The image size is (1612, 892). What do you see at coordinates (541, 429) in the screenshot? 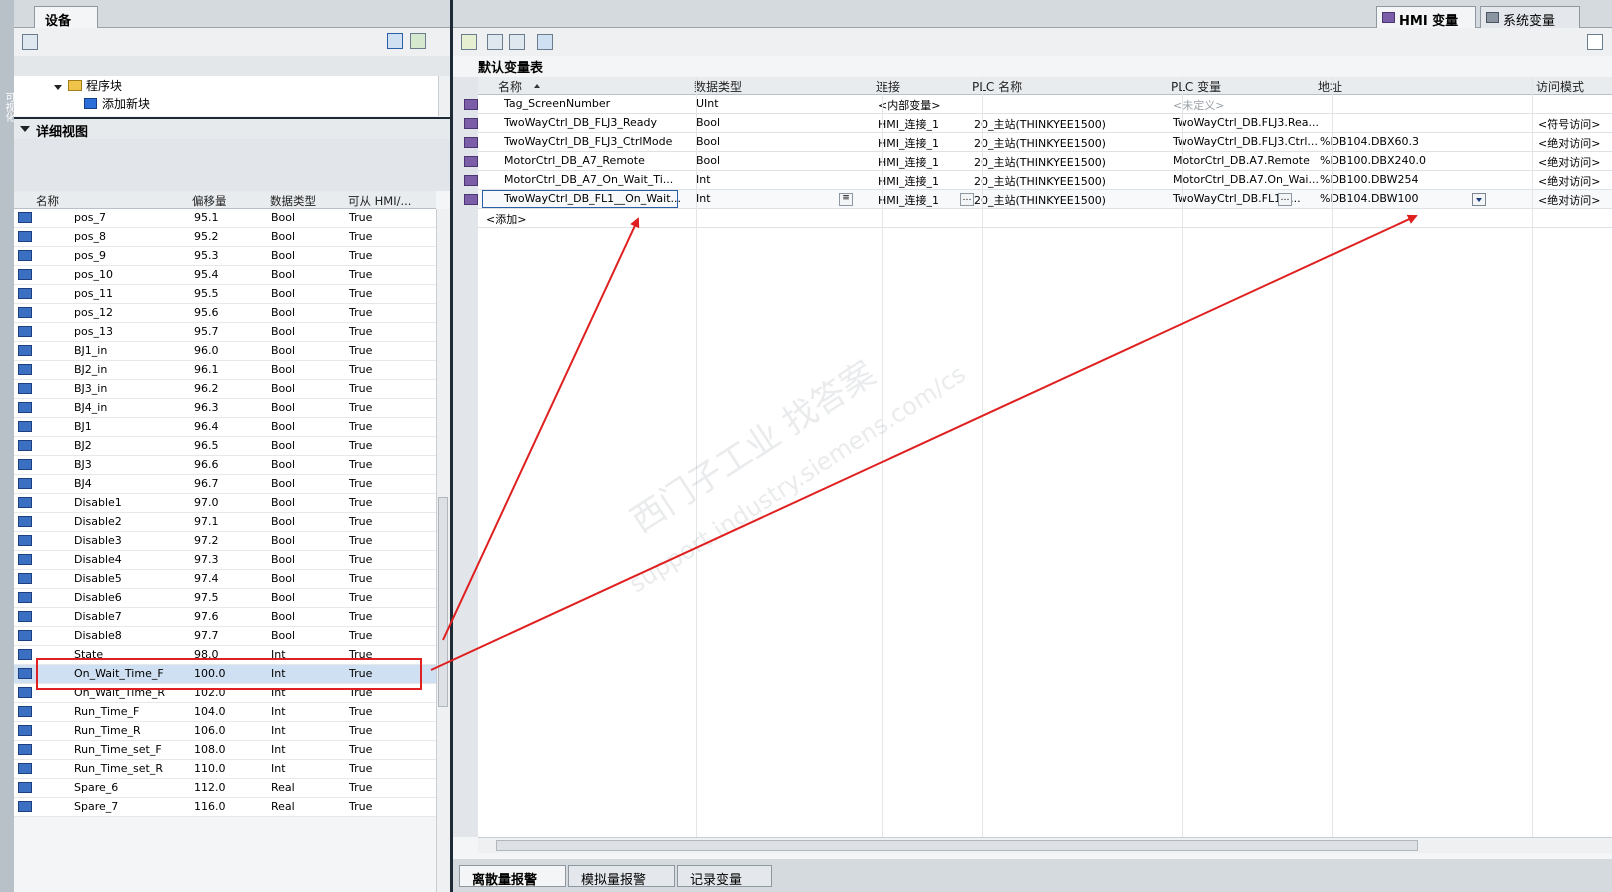
I see `annotation-arrow` at bounding box center [541, 429].